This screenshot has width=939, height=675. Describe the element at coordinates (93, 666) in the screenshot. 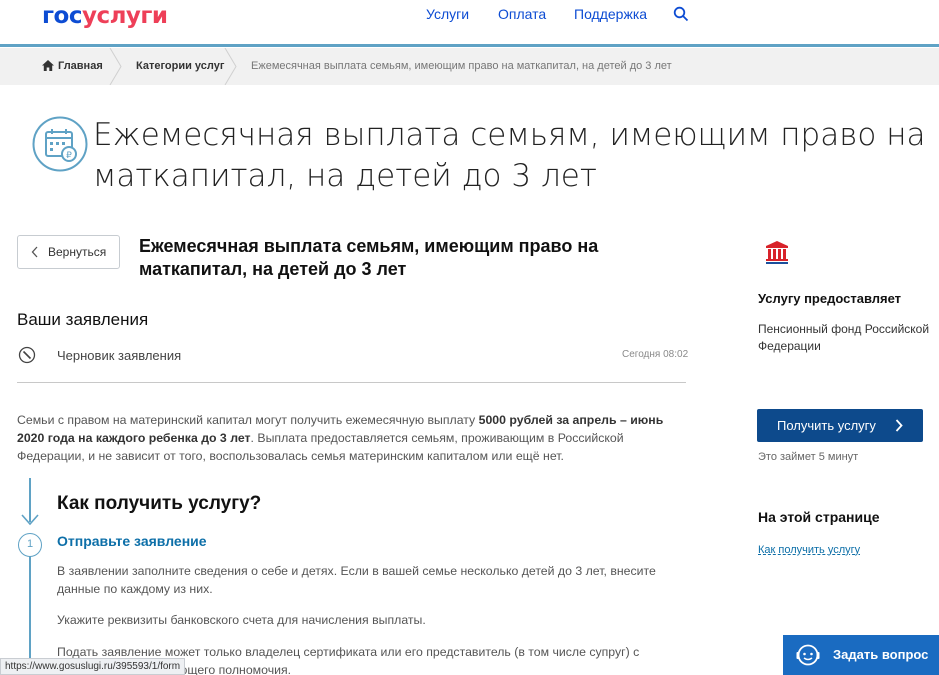

I see `browser-status-url: https://www.gosuslugi.ru/395593/1/form` at that location.